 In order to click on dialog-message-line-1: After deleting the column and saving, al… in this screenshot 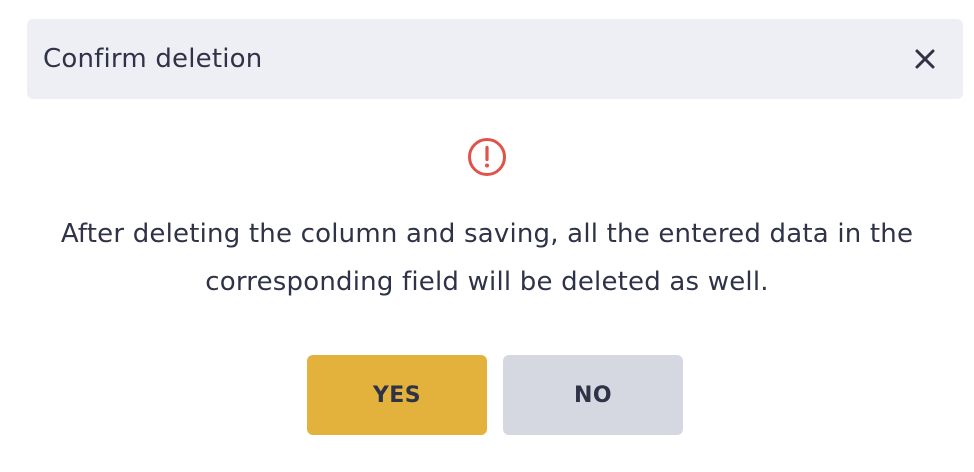, I will do `click(487, 234)`.